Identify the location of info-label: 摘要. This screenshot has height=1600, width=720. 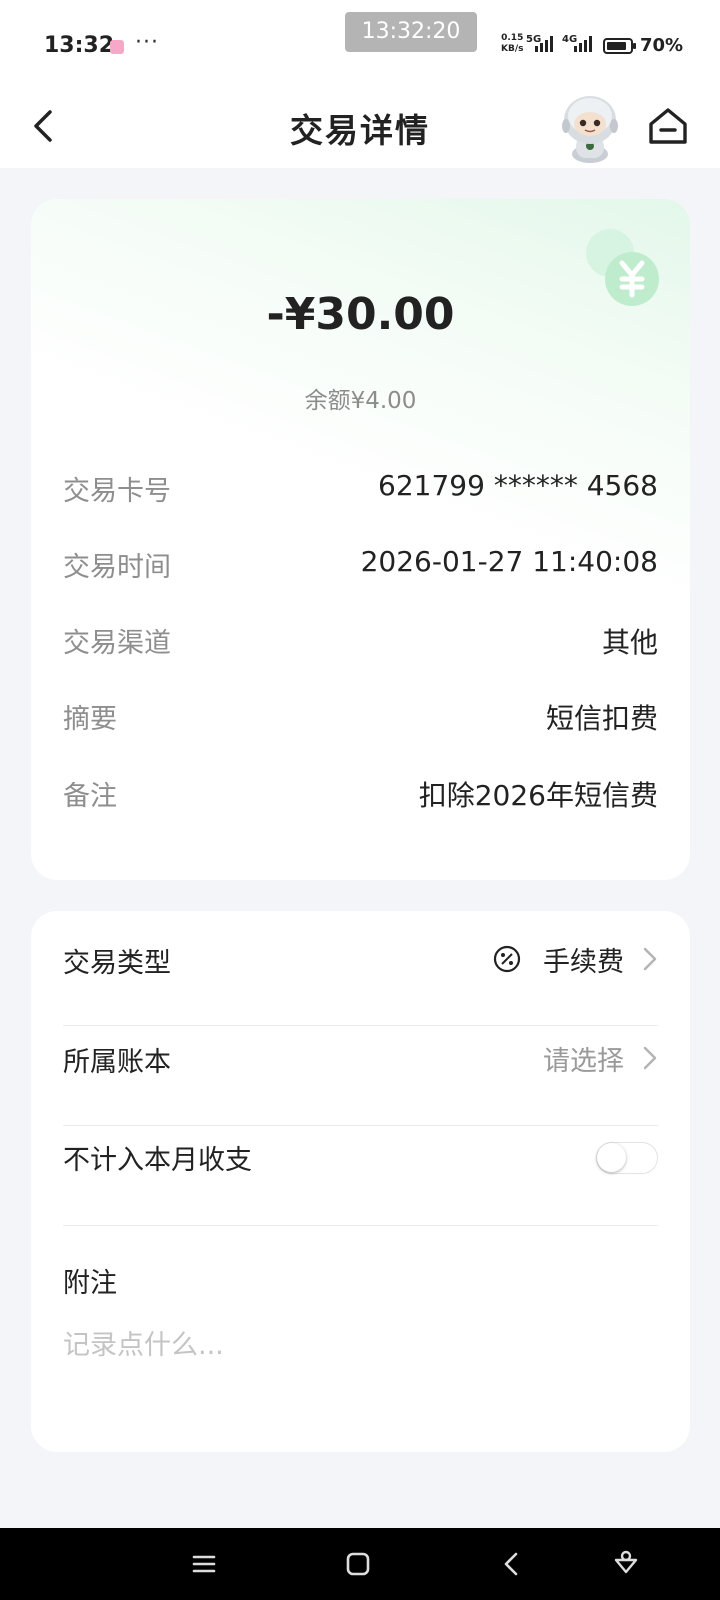
(90, 719).